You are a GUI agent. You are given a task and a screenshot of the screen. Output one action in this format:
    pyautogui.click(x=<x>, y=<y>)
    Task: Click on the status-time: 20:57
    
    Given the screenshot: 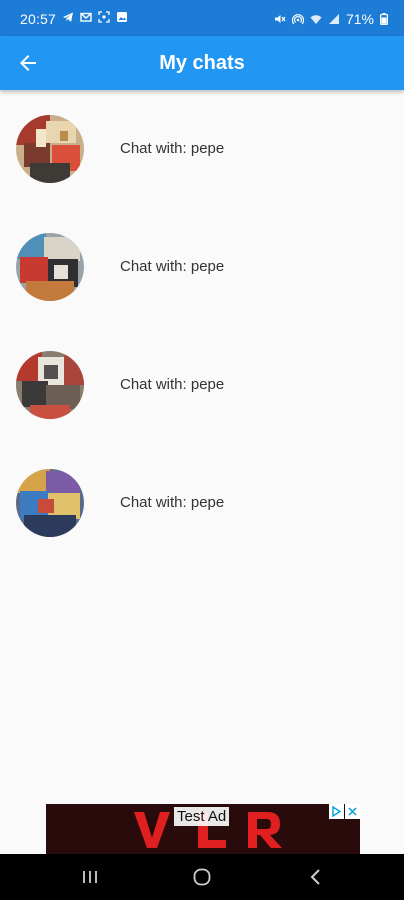 What is the action you would take?
    pyautogui.click(x=38, y=19)
    